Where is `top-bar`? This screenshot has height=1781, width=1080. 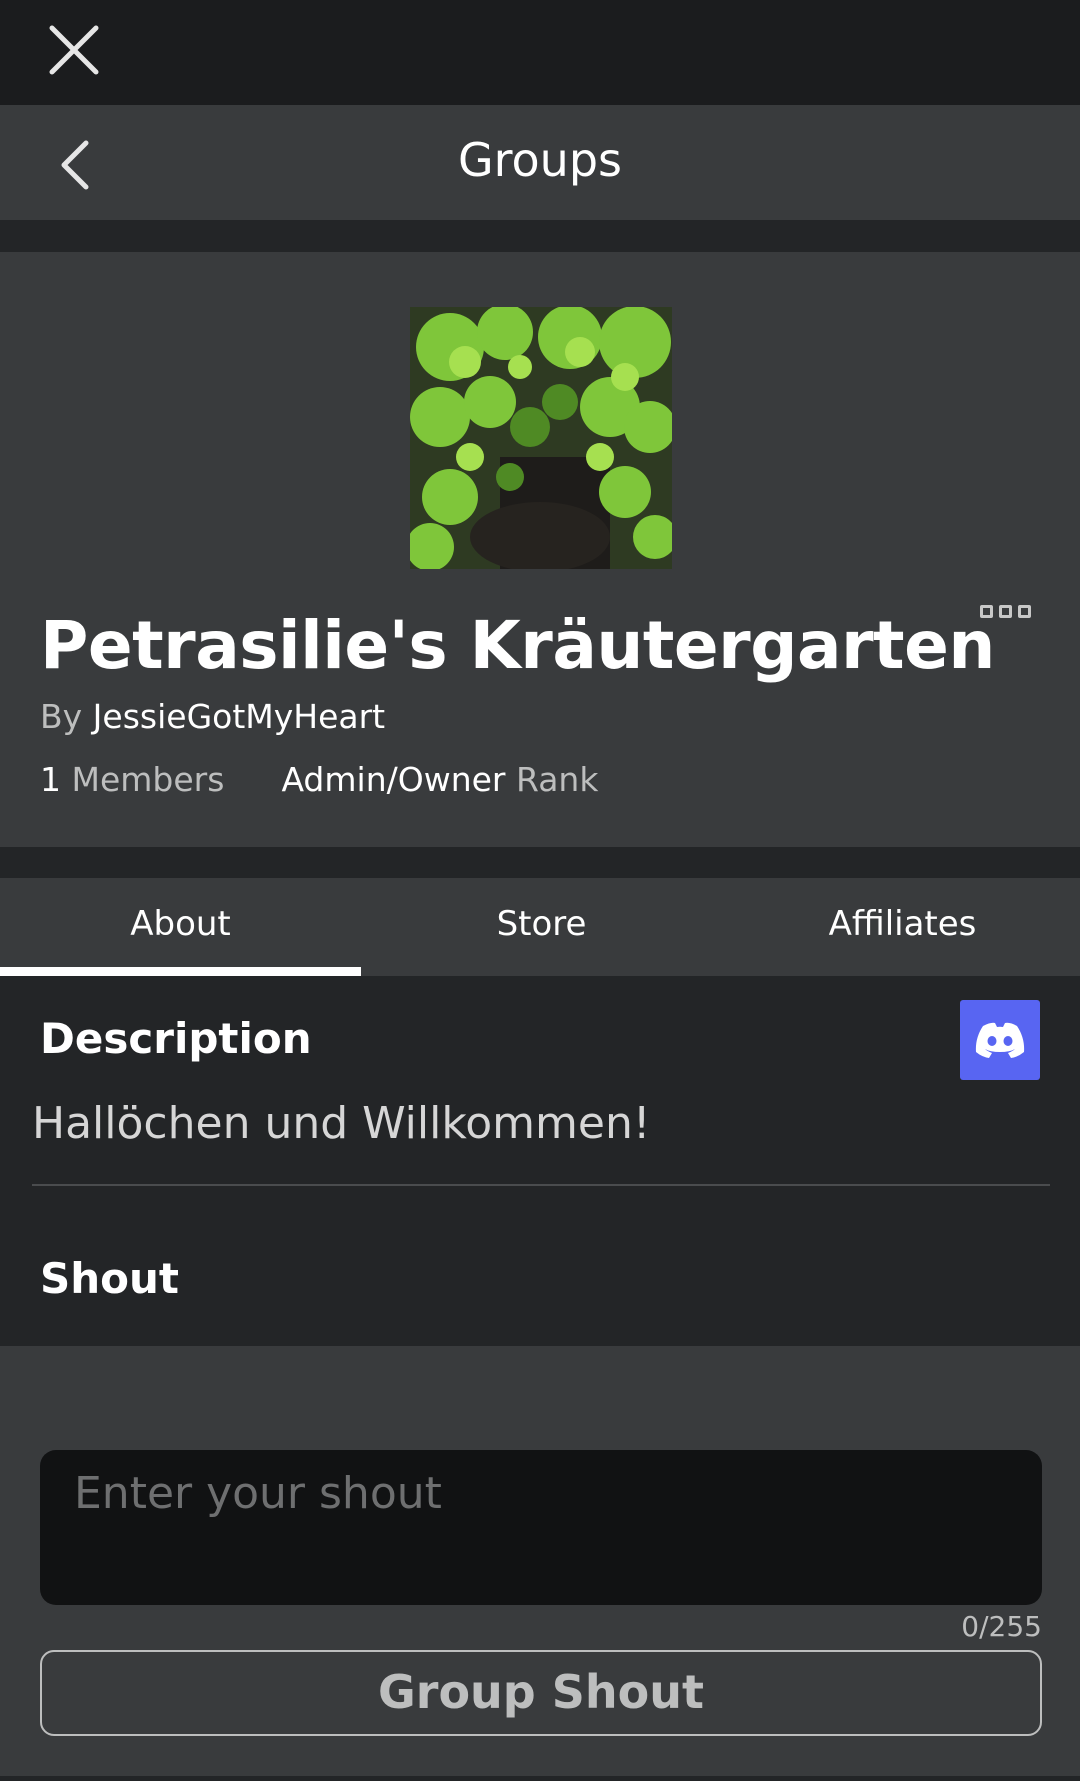
top-bar is located at coordinates (540, 52).